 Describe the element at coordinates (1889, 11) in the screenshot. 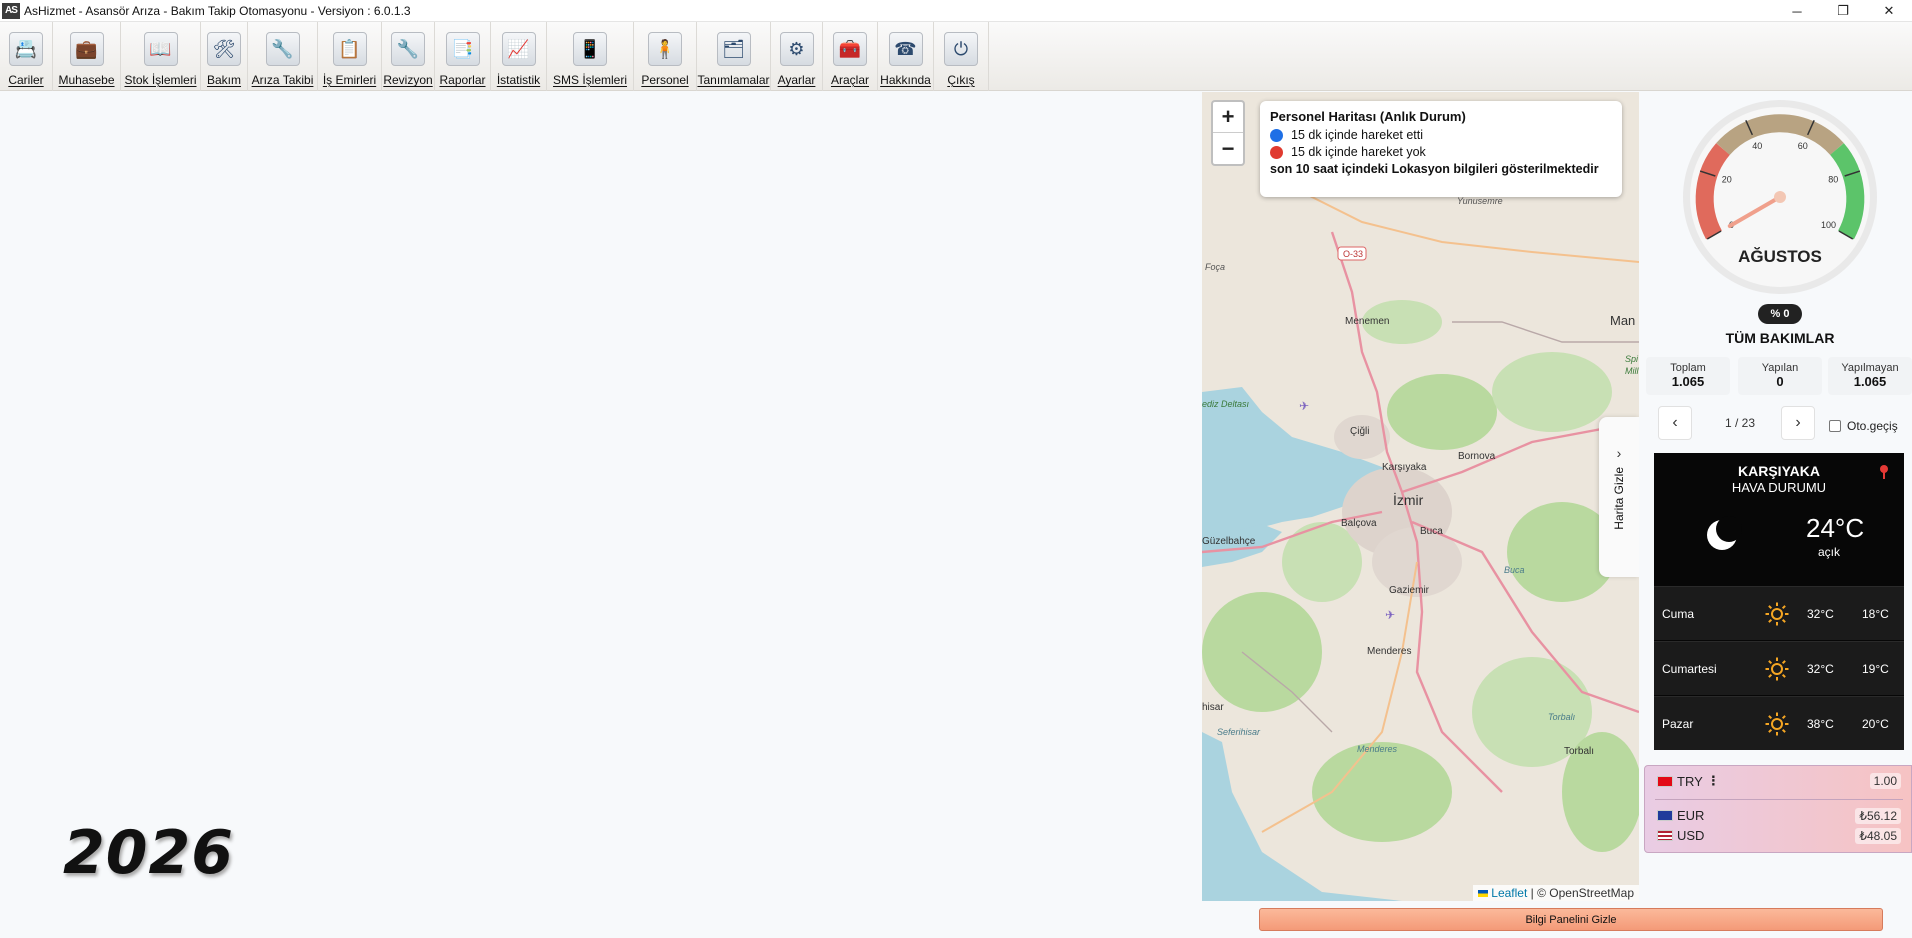

I see `close-button: ✕` at that location.